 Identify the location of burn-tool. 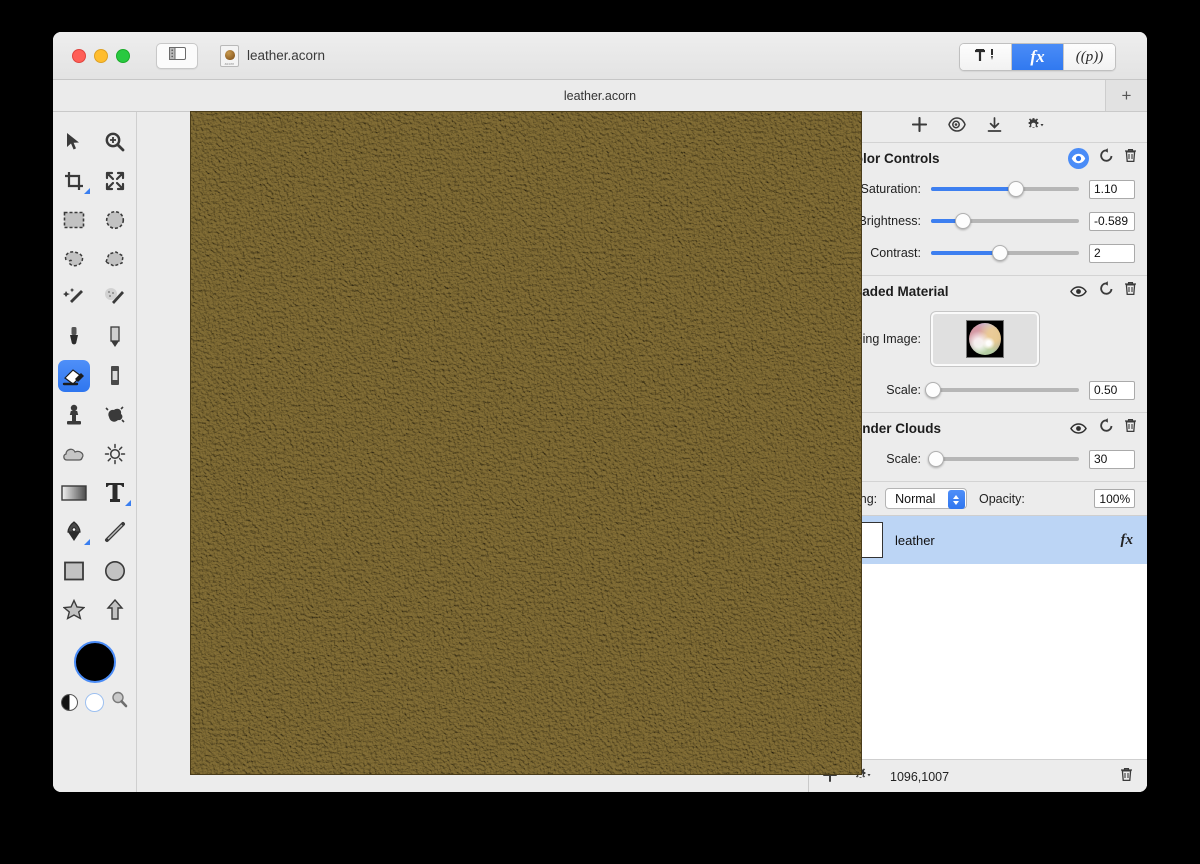
(116, 453).